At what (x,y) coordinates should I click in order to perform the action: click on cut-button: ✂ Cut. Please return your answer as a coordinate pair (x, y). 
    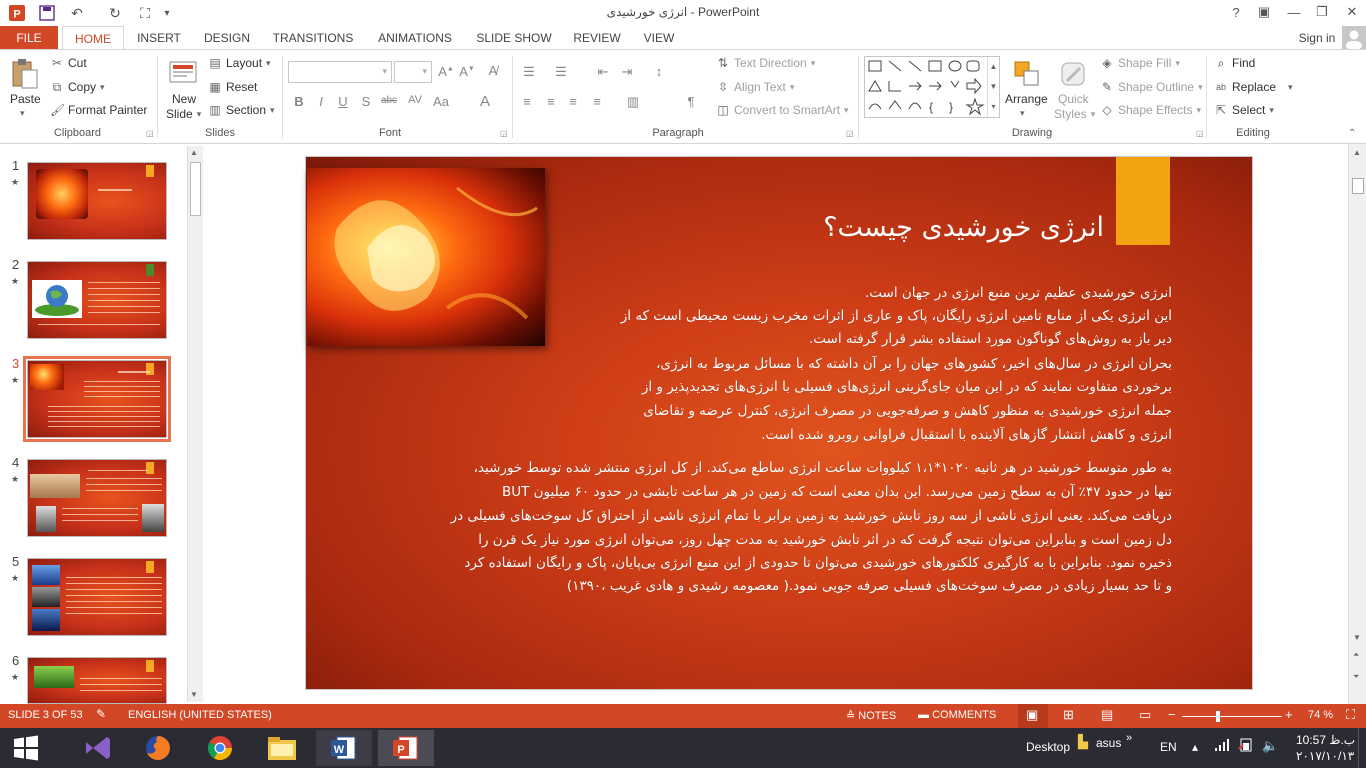
    Looking at the image, I should click on (68, 63).